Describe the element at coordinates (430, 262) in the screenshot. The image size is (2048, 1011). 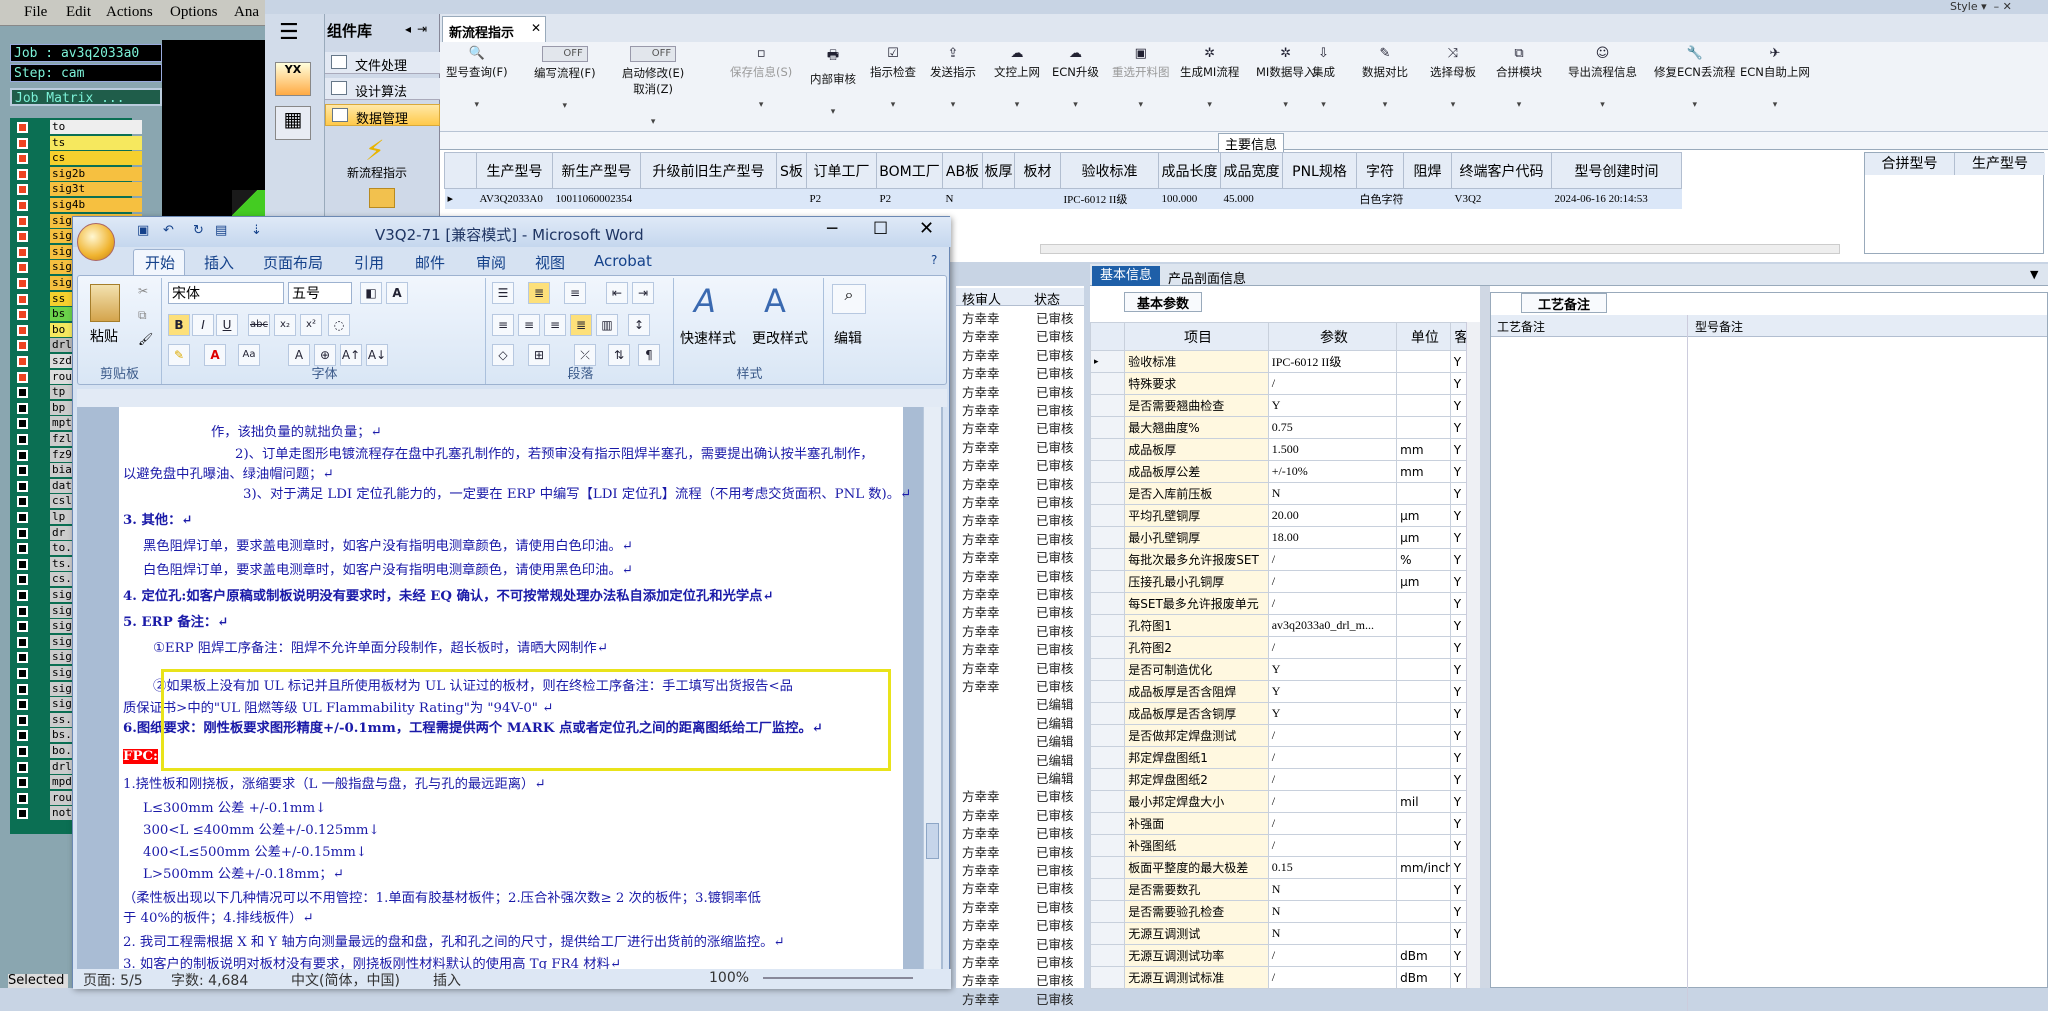
I see `ribbon-tab-mailings: 邮件` at that location.